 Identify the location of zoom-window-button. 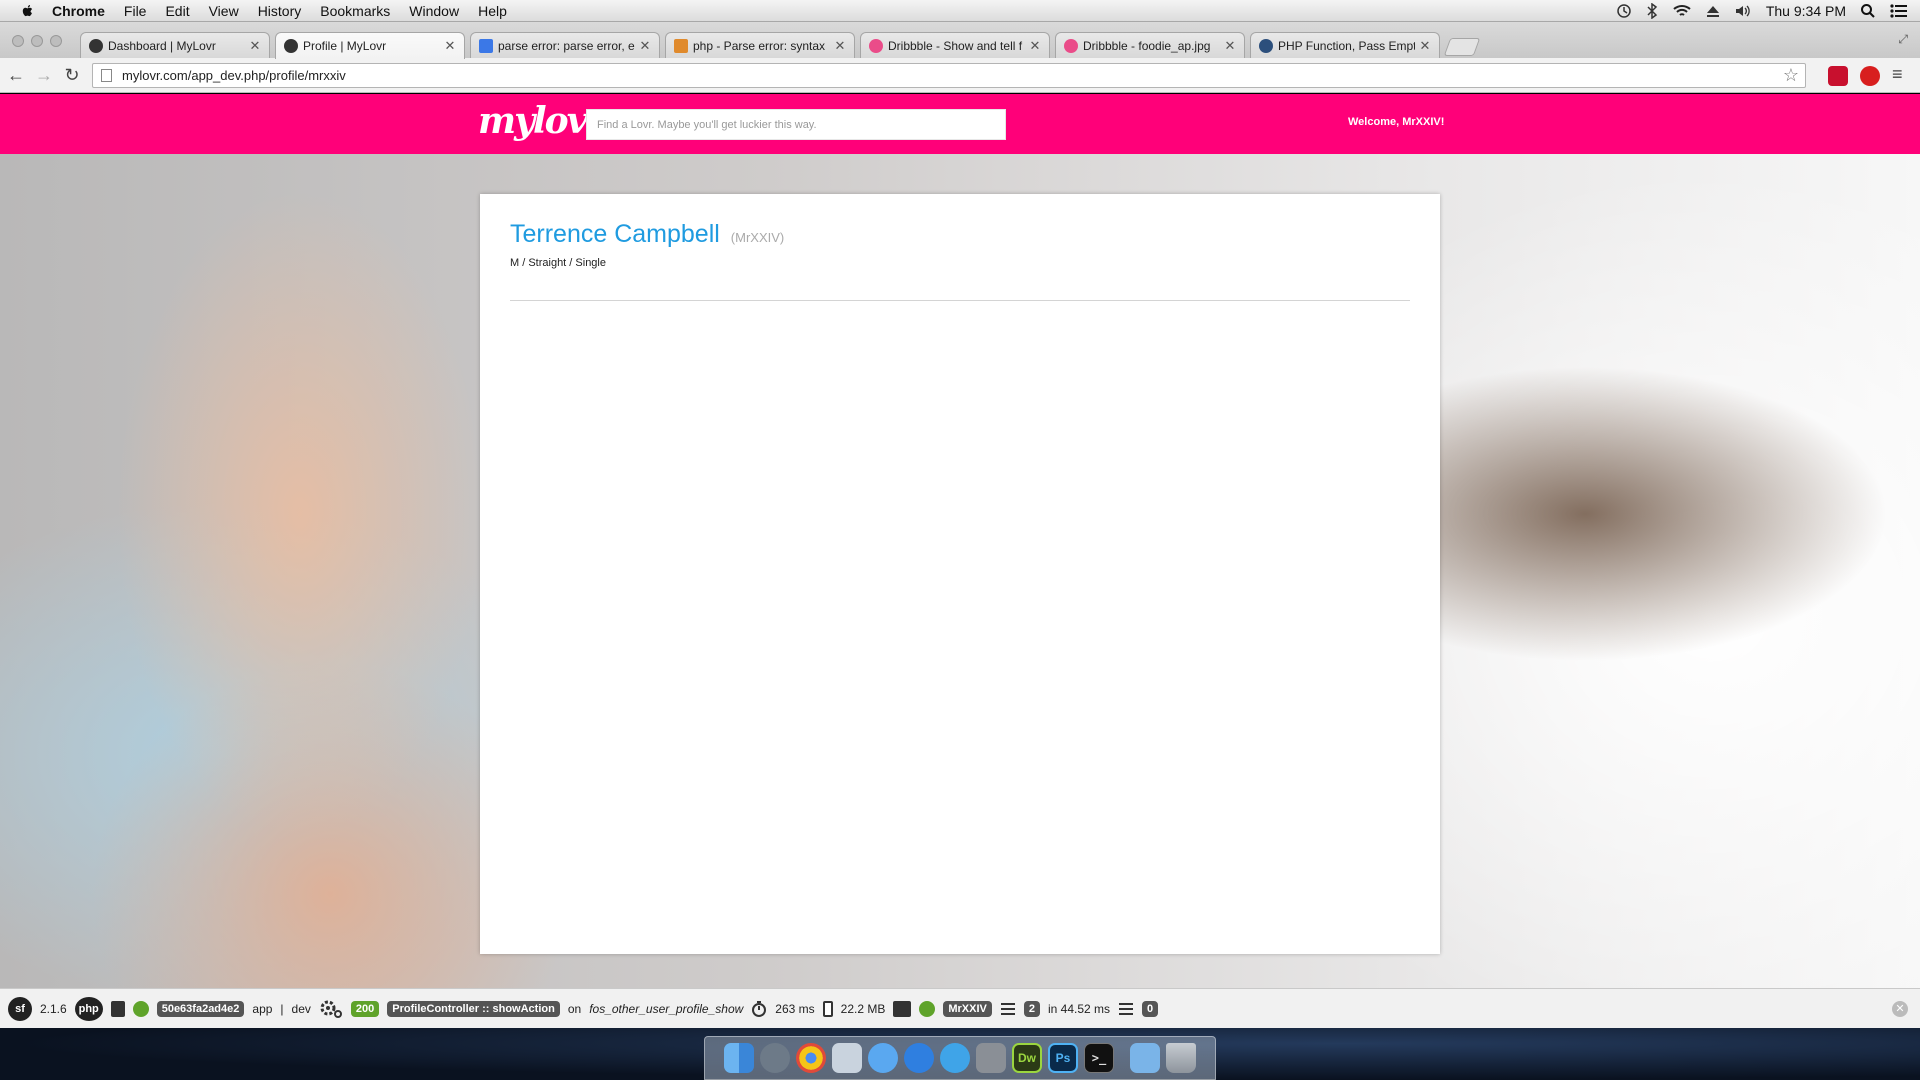
(56, 41).